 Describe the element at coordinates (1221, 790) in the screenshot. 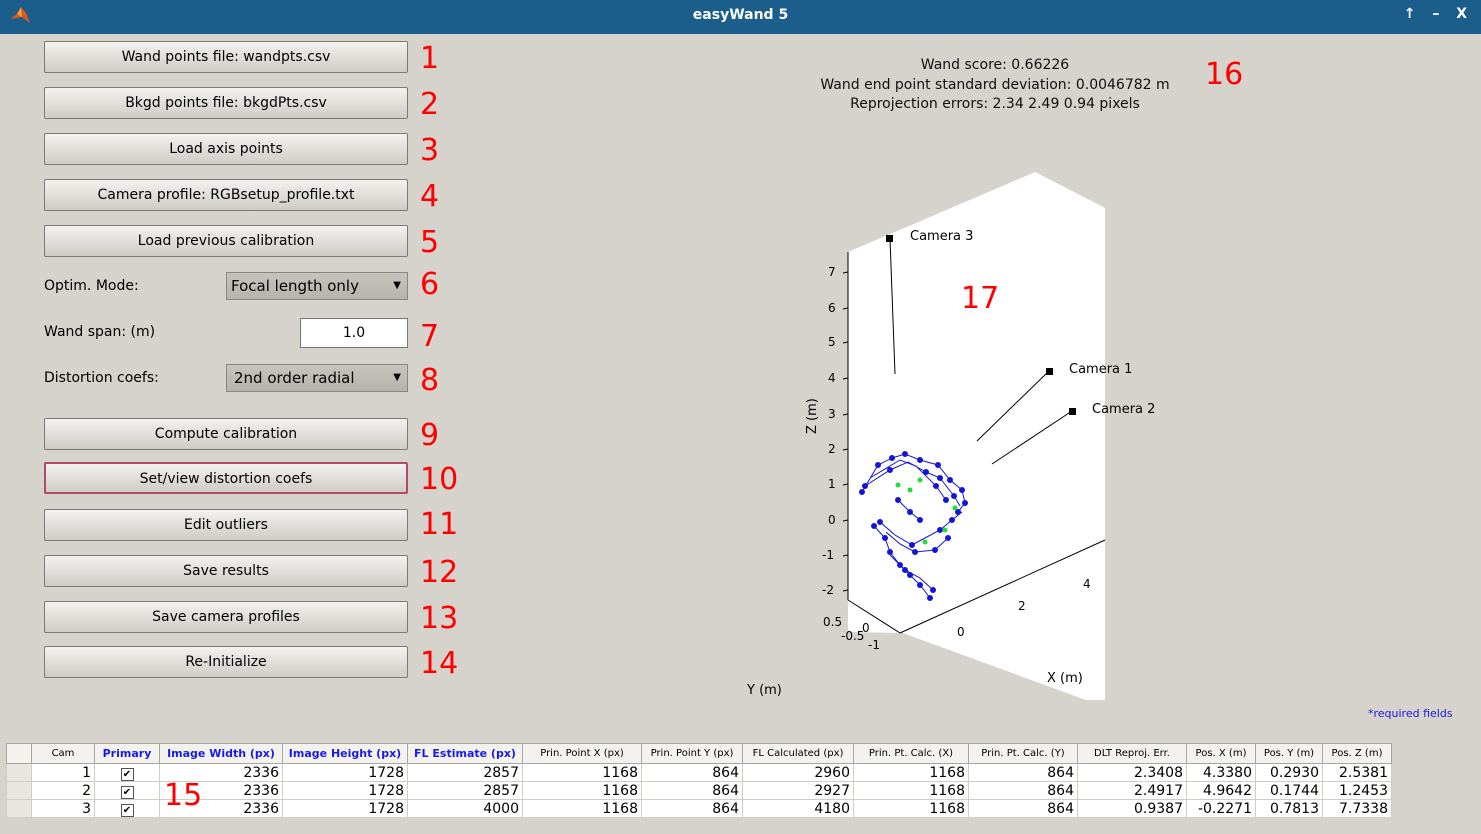

I see `table-cell: 4.9642` at that location.